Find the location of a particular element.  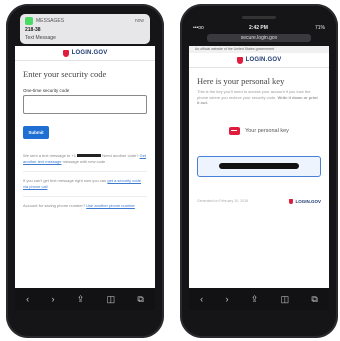

other-phone-text: Account for saving phone number? is located at coordinates (54, 205).